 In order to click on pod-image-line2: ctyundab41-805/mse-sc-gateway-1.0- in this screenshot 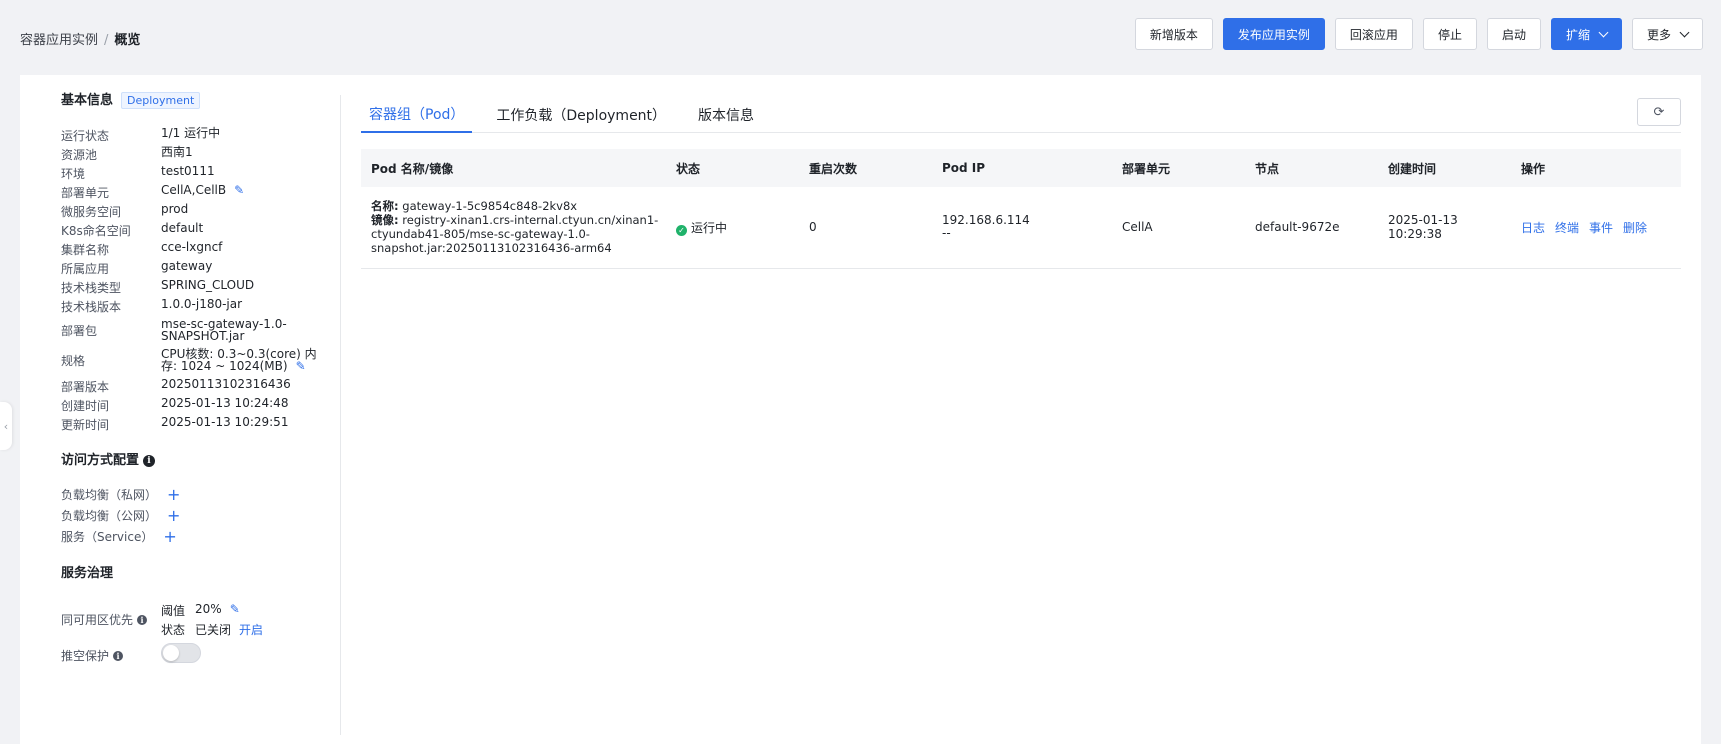, I will do `click(480, 234)`.